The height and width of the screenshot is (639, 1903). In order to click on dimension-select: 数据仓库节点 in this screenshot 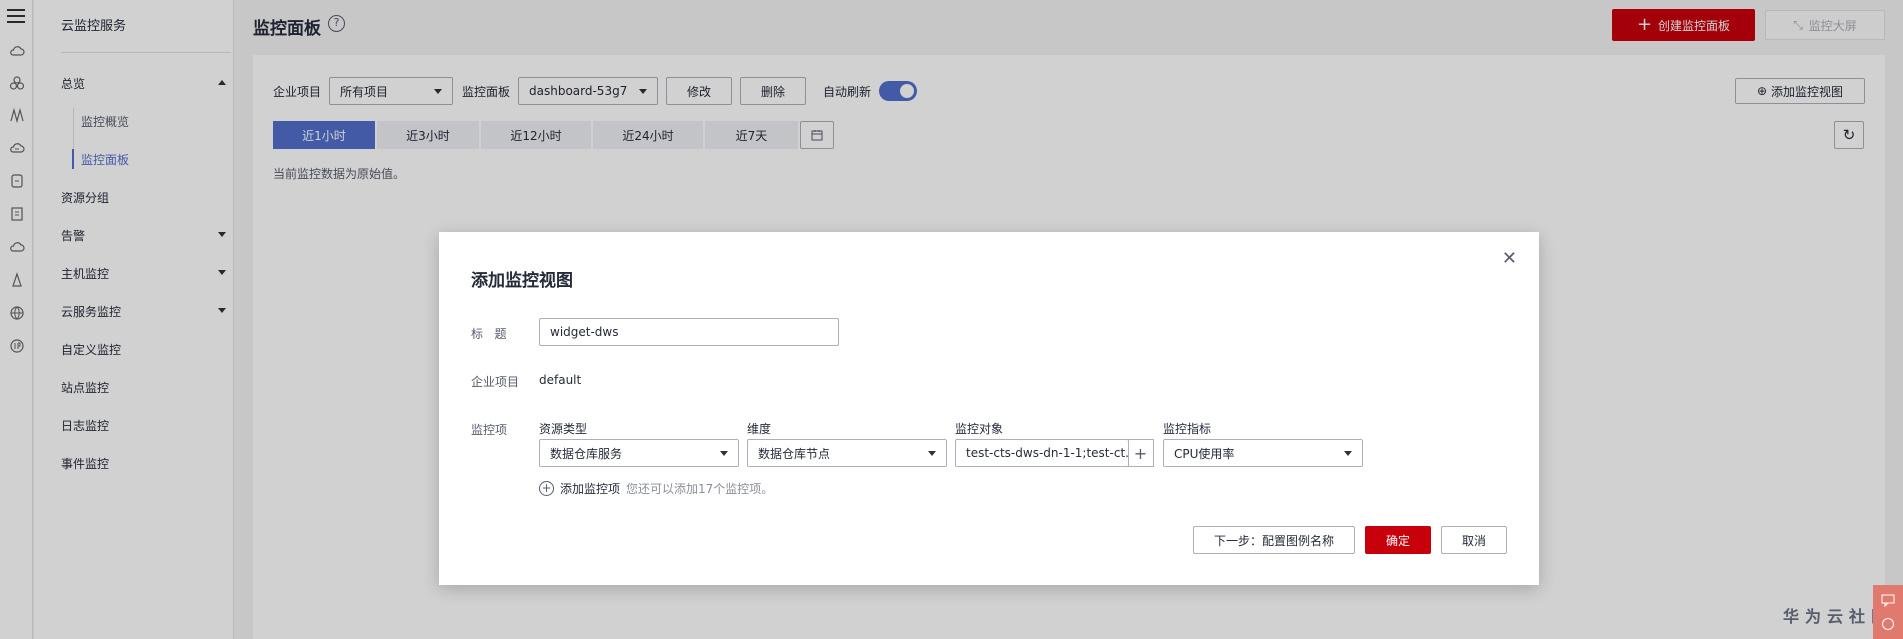, I will do `click(847, 453)`.